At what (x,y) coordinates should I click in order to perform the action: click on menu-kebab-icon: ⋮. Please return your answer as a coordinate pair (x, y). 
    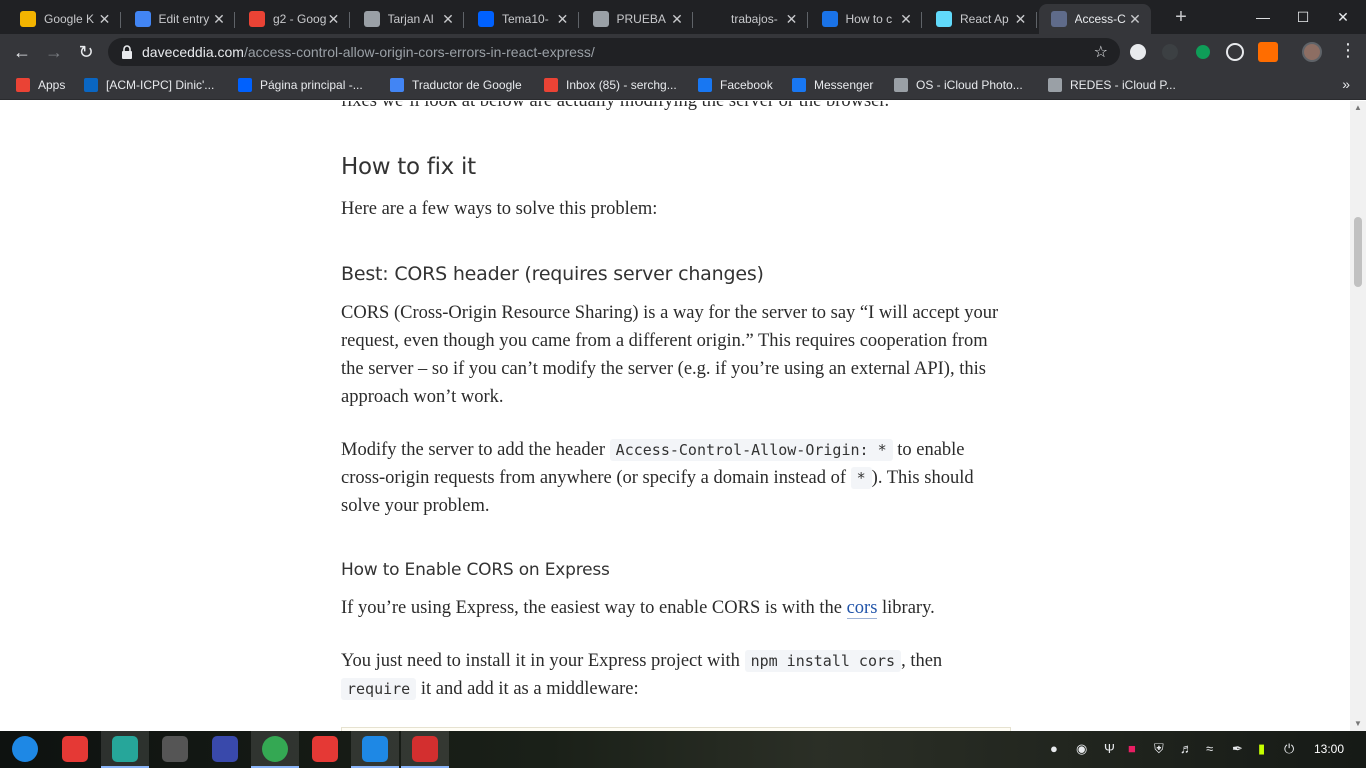
    Looking at the image, I should click on (1348, 50).